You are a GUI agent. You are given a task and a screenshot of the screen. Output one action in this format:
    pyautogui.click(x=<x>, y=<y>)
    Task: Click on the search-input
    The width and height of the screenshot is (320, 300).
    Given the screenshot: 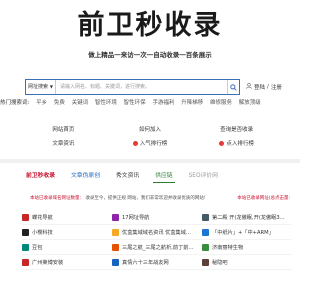 What is the action you would take?
    pyautogui.click(x=141, y=87)
    